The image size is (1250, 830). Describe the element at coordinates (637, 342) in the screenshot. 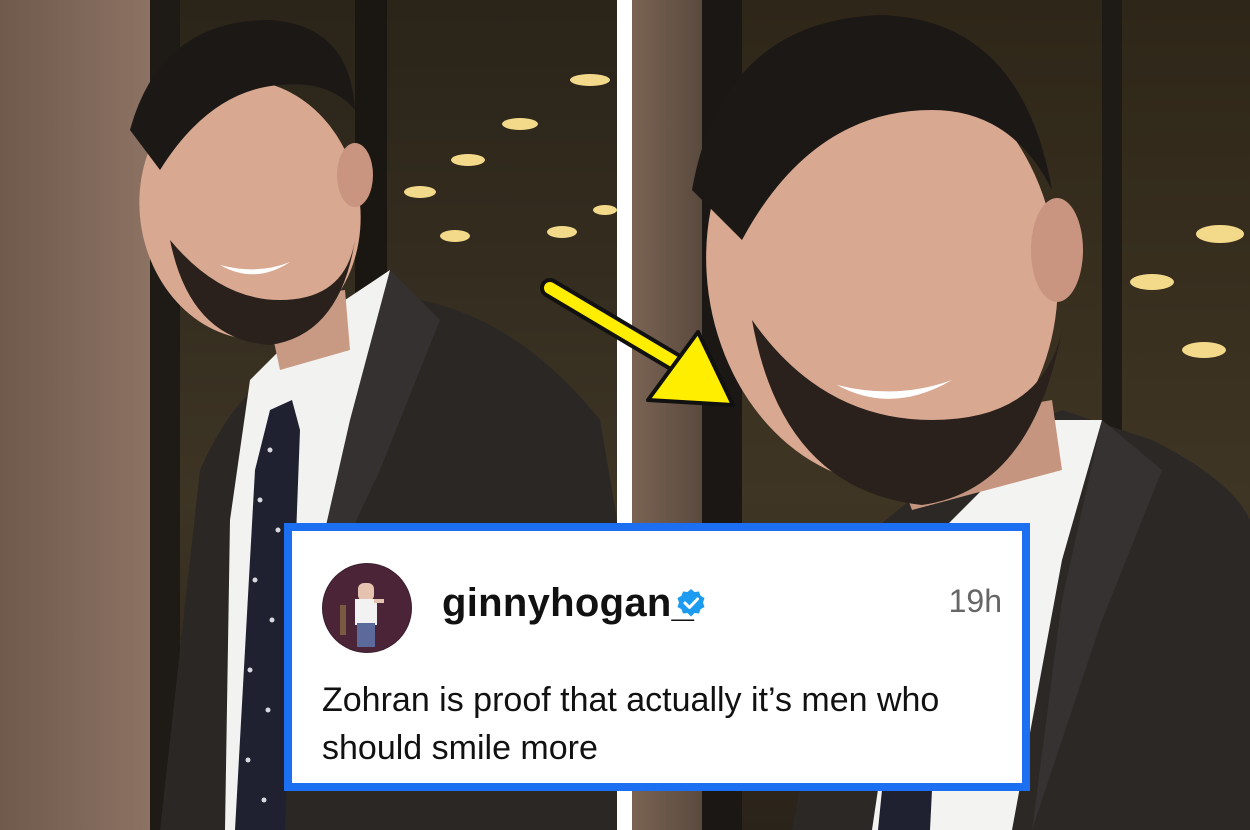

I see `yellow-arrow-icon` at that location.